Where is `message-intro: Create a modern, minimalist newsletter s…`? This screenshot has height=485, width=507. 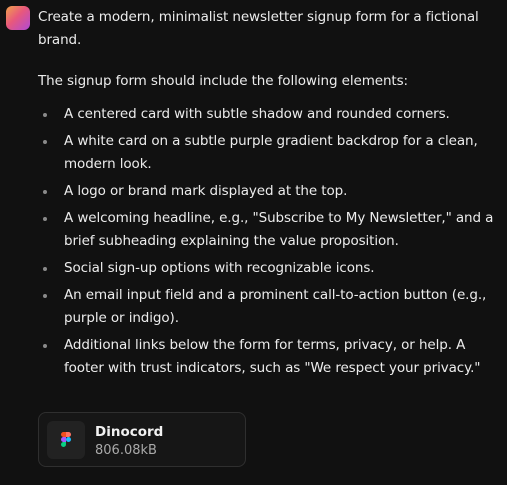
message-intro: Create a modern, minimalist newsletter s… is located at coordinates (258, 28).